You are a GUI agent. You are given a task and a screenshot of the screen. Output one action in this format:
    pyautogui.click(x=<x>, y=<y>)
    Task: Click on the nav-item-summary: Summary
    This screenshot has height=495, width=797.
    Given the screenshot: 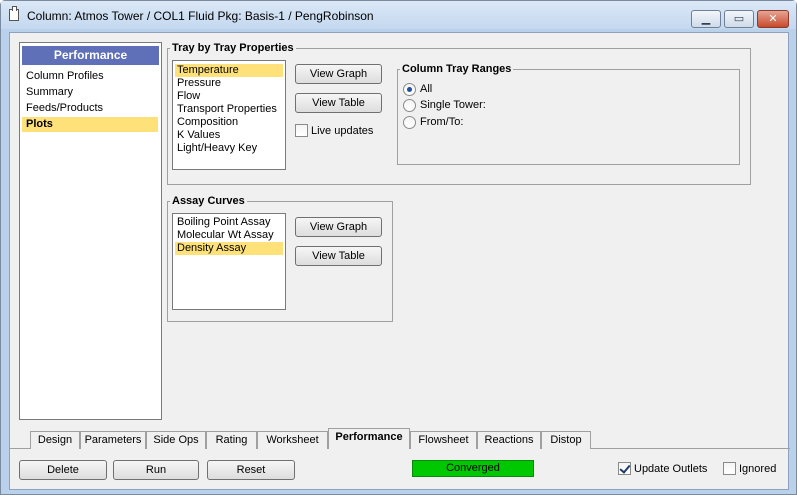 What is the action you would take?
    pyautogui.click(x=92, y=92)
    